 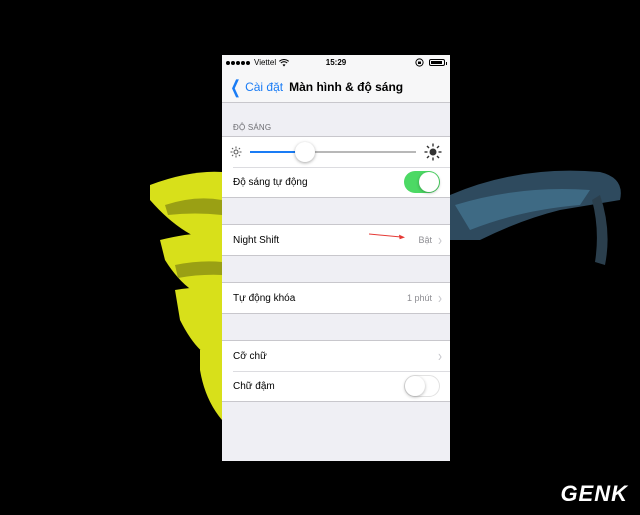 What do you see at coordinates (425, 240) in the screenshot?
I see `night-shift-value: Bật` at bounding box center [425, 240].